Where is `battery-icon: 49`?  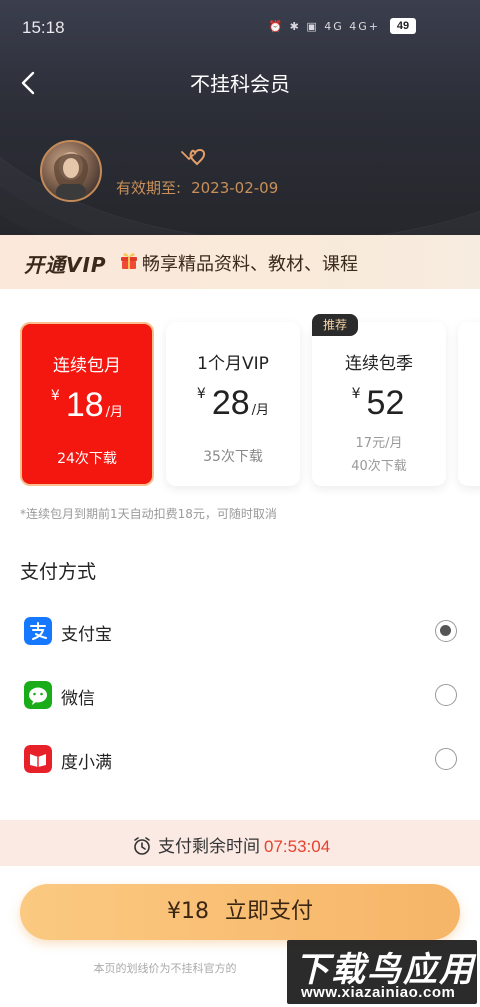 battery-icon: 49 is located at coordinates (403, 26).